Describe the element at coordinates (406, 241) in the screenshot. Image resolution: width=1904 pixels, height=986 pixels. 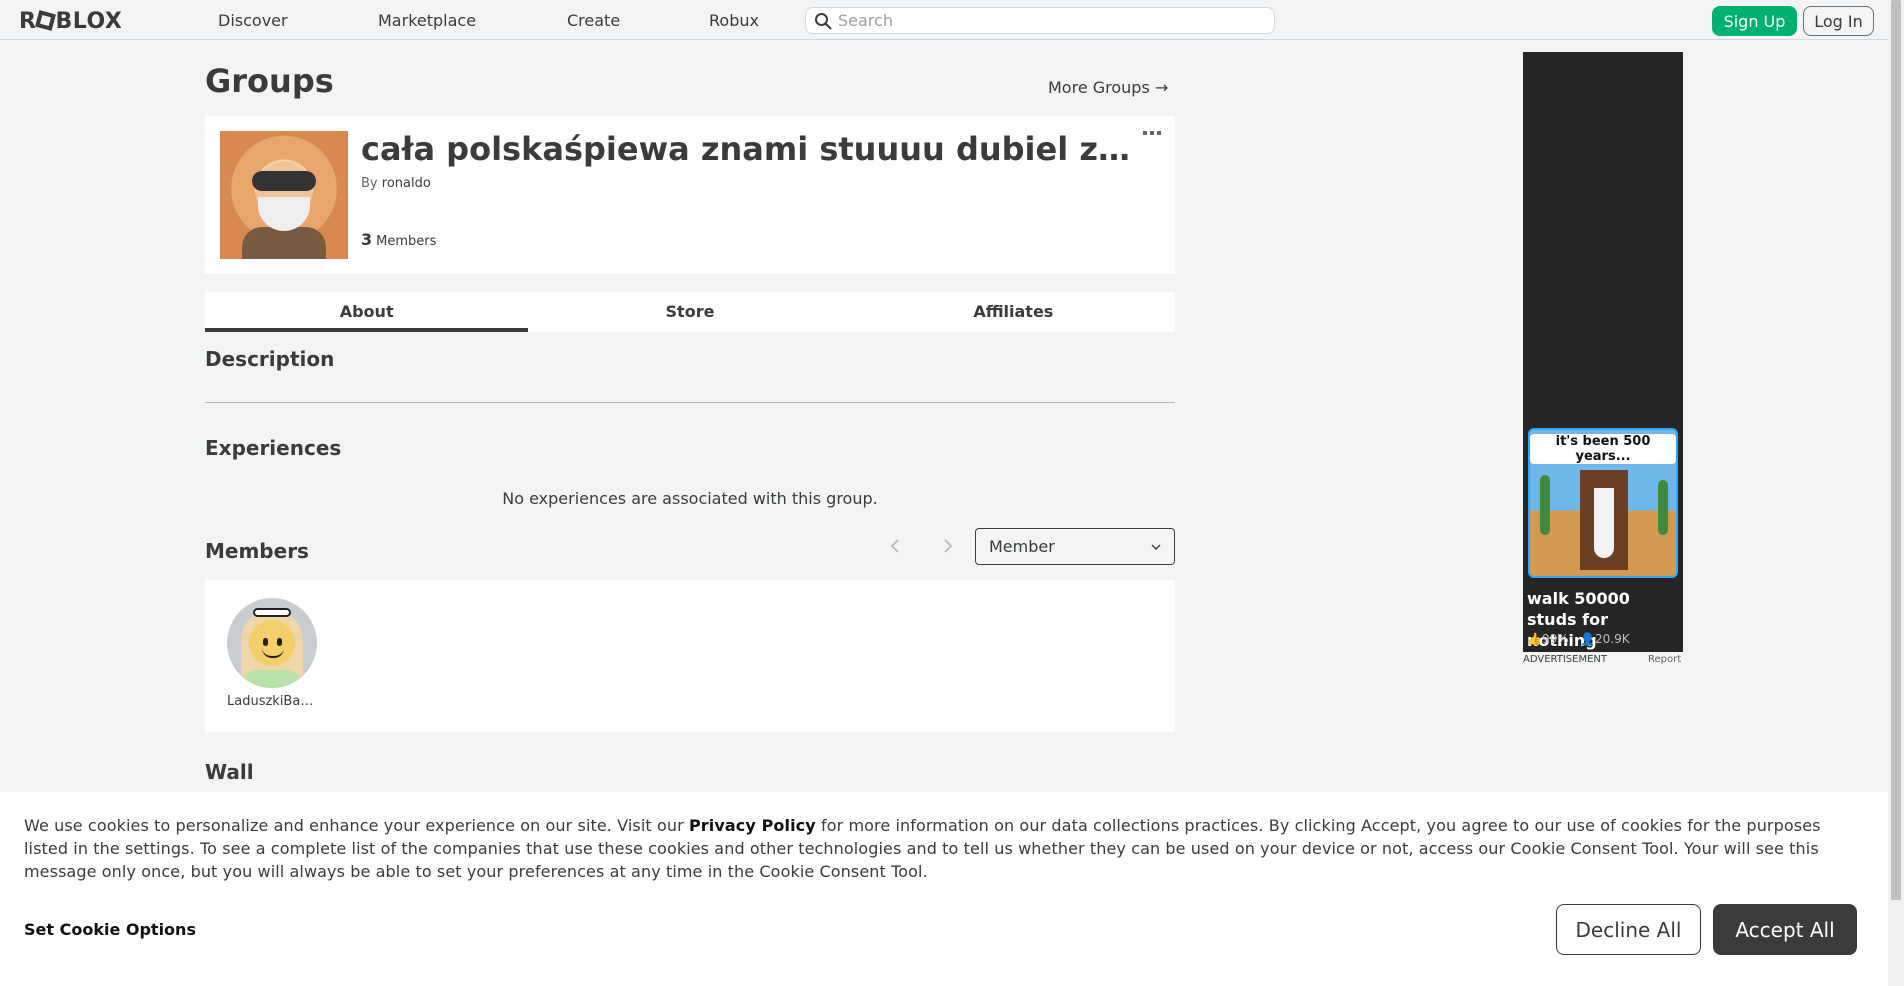
I see `members-label: Members` at that location.